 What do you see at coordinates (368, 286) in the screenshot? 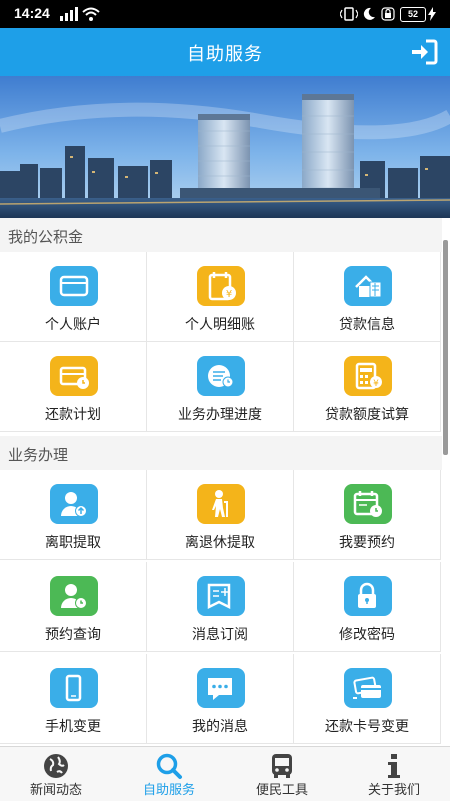
I see `house-icon` at bounding box center [368, 286].